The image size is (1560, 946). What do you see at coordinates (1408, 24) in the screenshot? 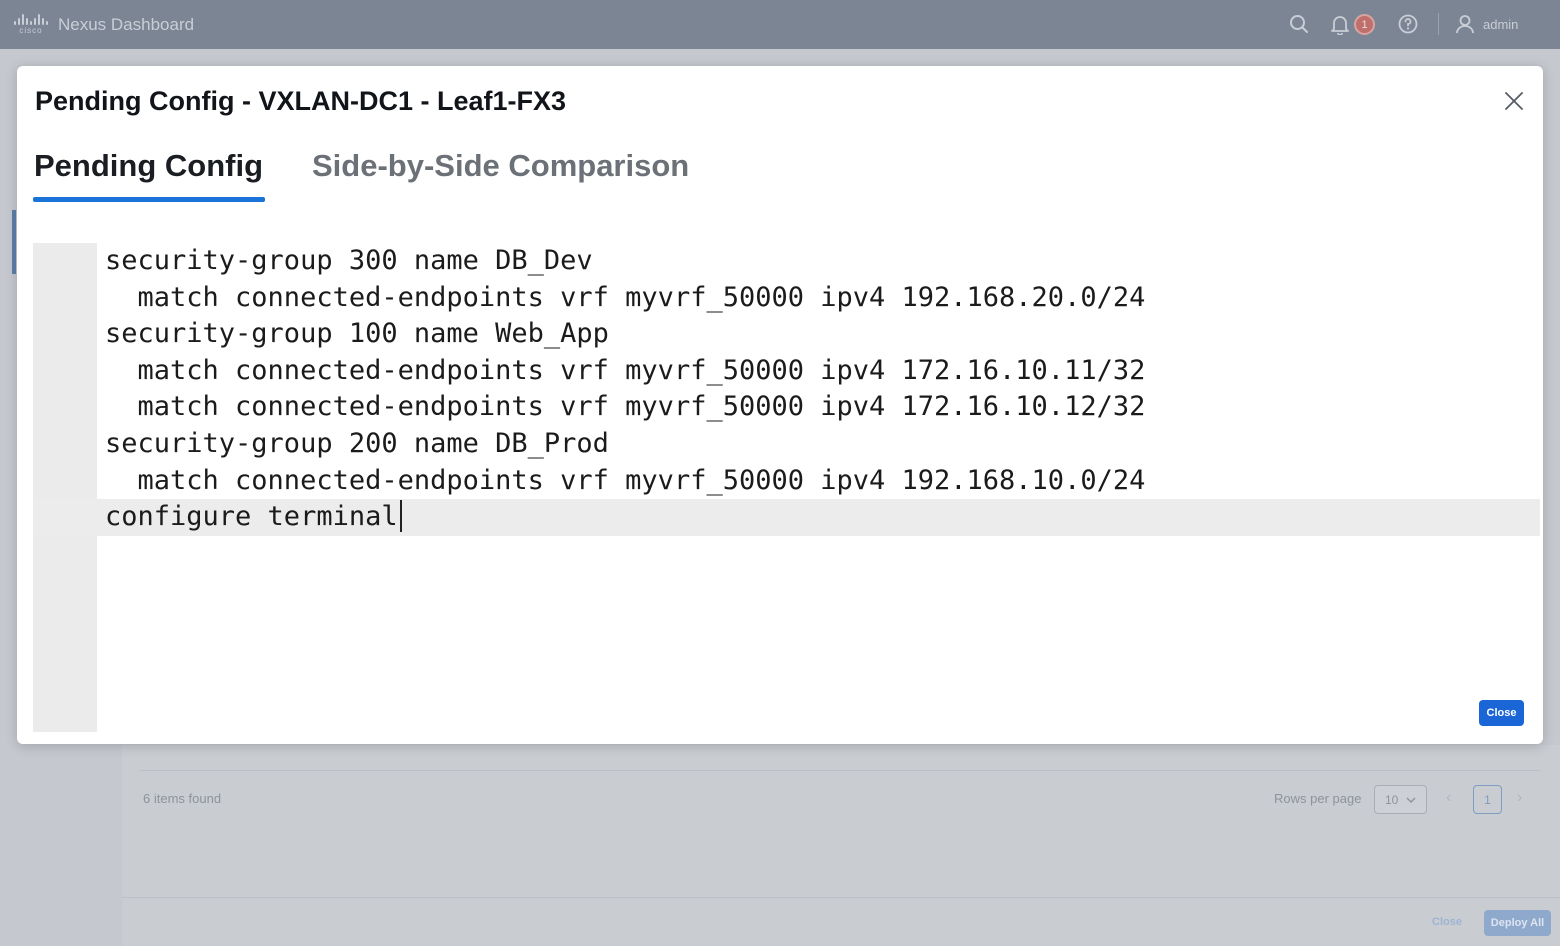
I see `help-icon` at bounding box center [1408, 24].